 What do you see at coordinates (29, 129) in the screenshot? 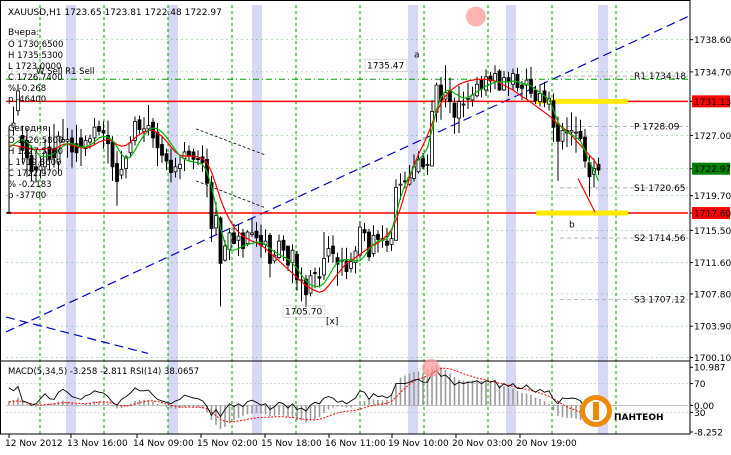
I see `today-title: Сегодня:` at bounding box center [29, 129].